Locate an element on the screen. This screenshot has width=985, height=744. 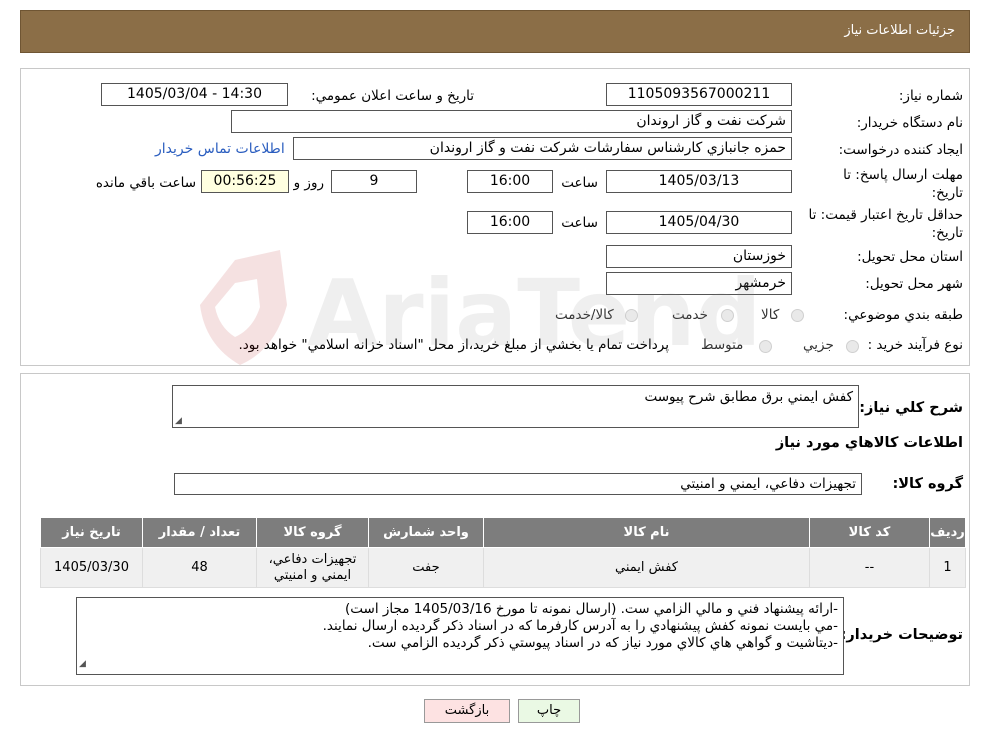
category-radio-service is located at coordinates (727, 315).